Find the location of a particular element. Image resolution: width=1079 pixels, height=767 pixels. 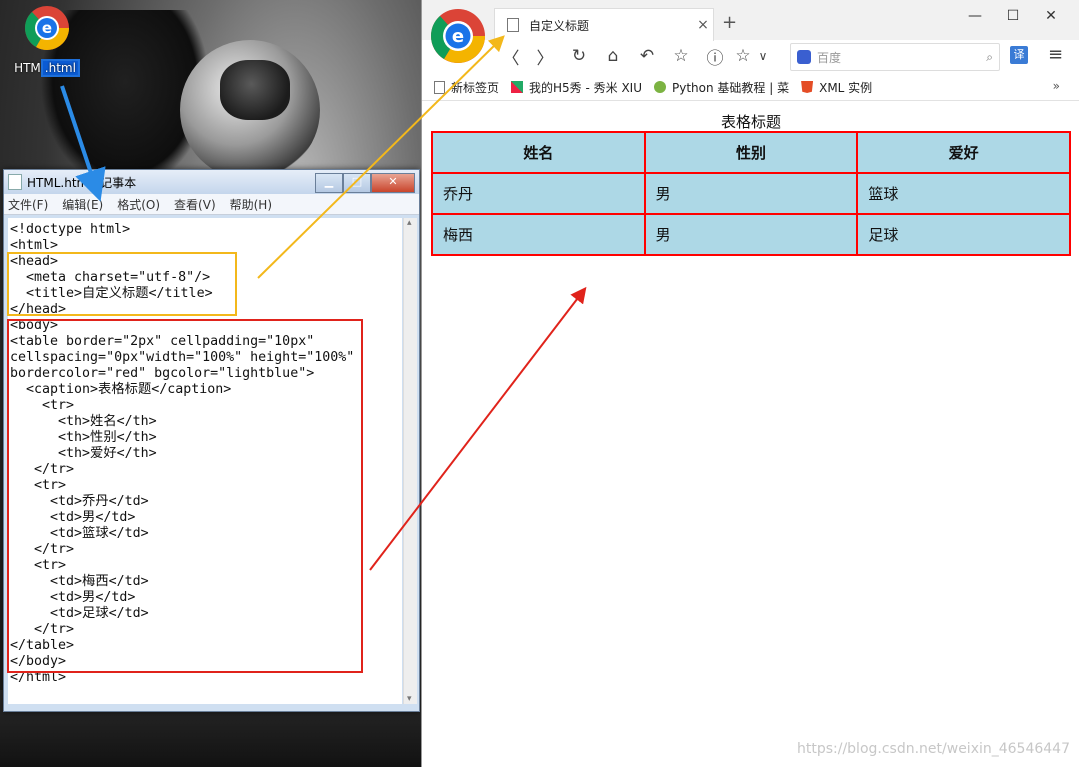

table-row: 梅西 男 足球 is located at coordinates (751, 234).